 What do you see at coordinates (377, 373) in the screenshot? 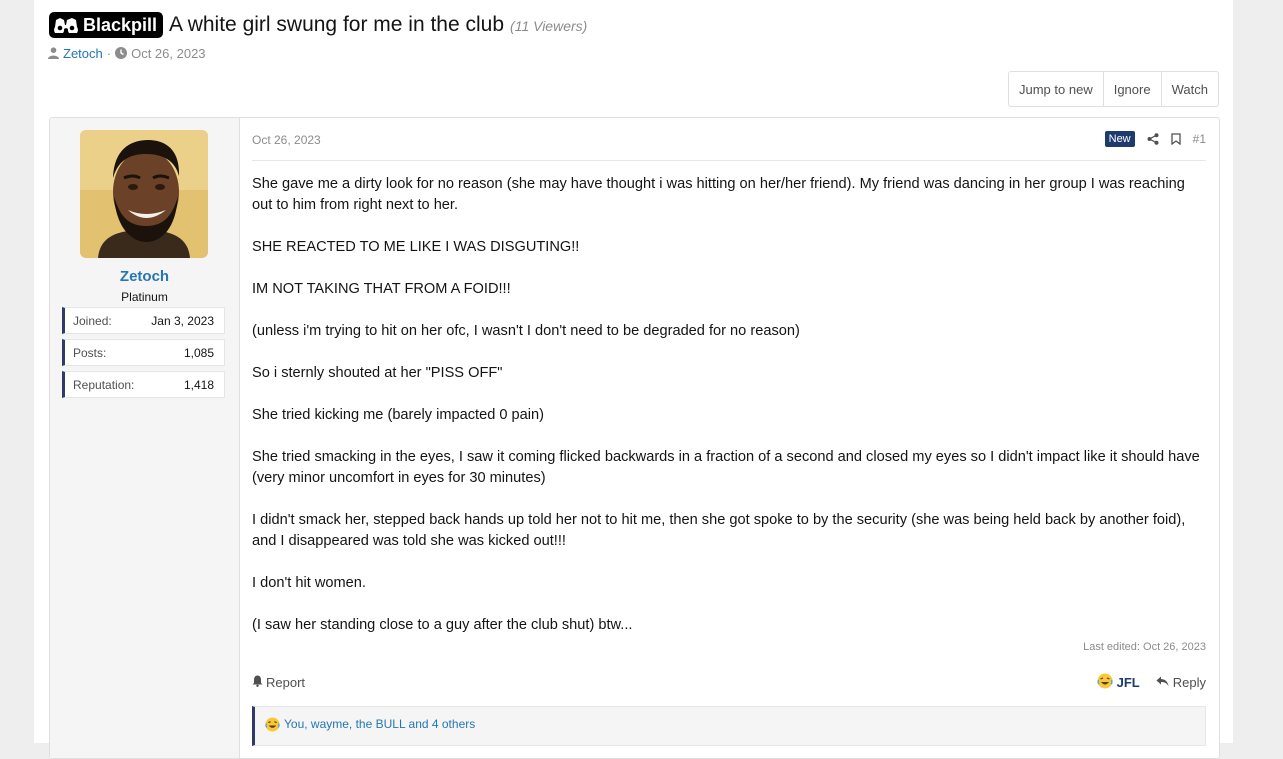
I see `post-paragraph: So i sternly shouted at her "PISS OFF"` at bounding box center [377, 373].